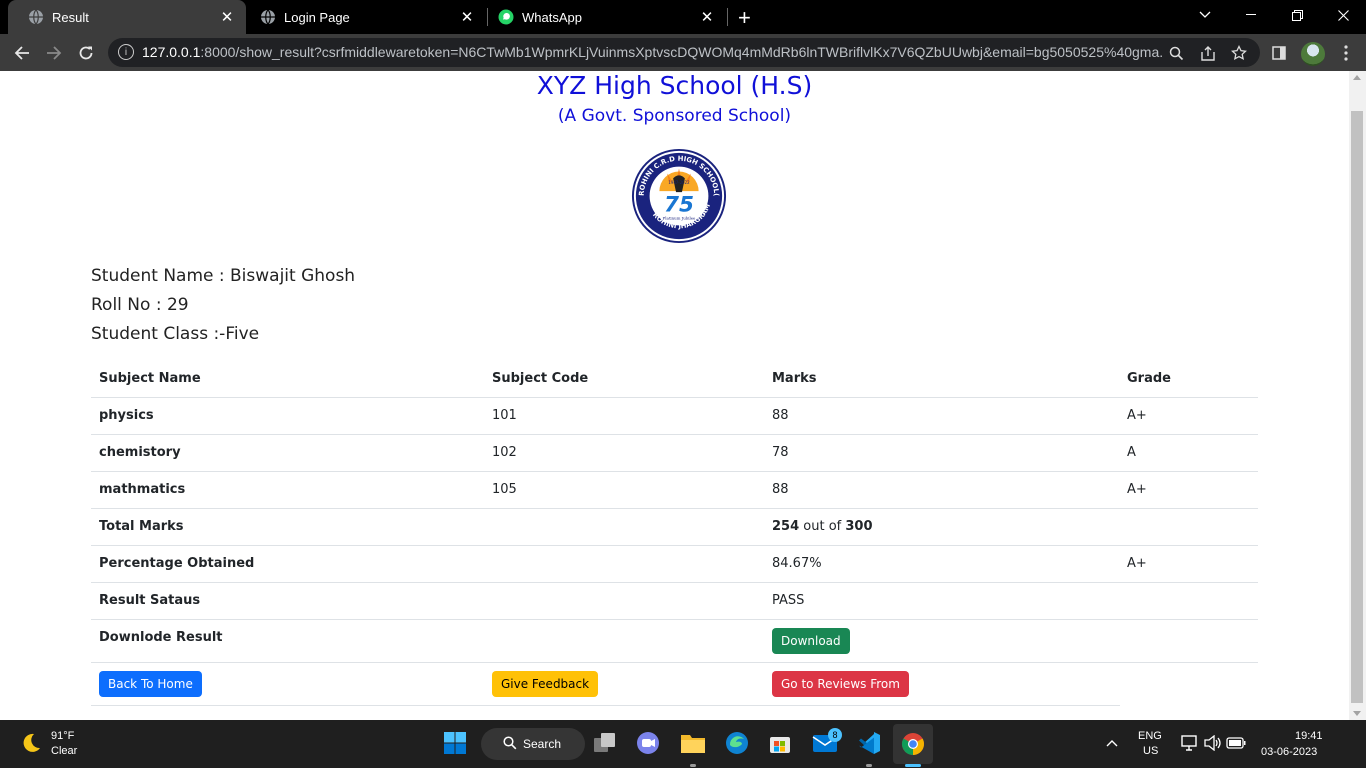 The width and height of the screenshot is (1366, 768). Describe the element at coordinates (674, 378) in the screenshot. I see `table-header-row: Subject Name Subject Code Marks Grade` at that location.